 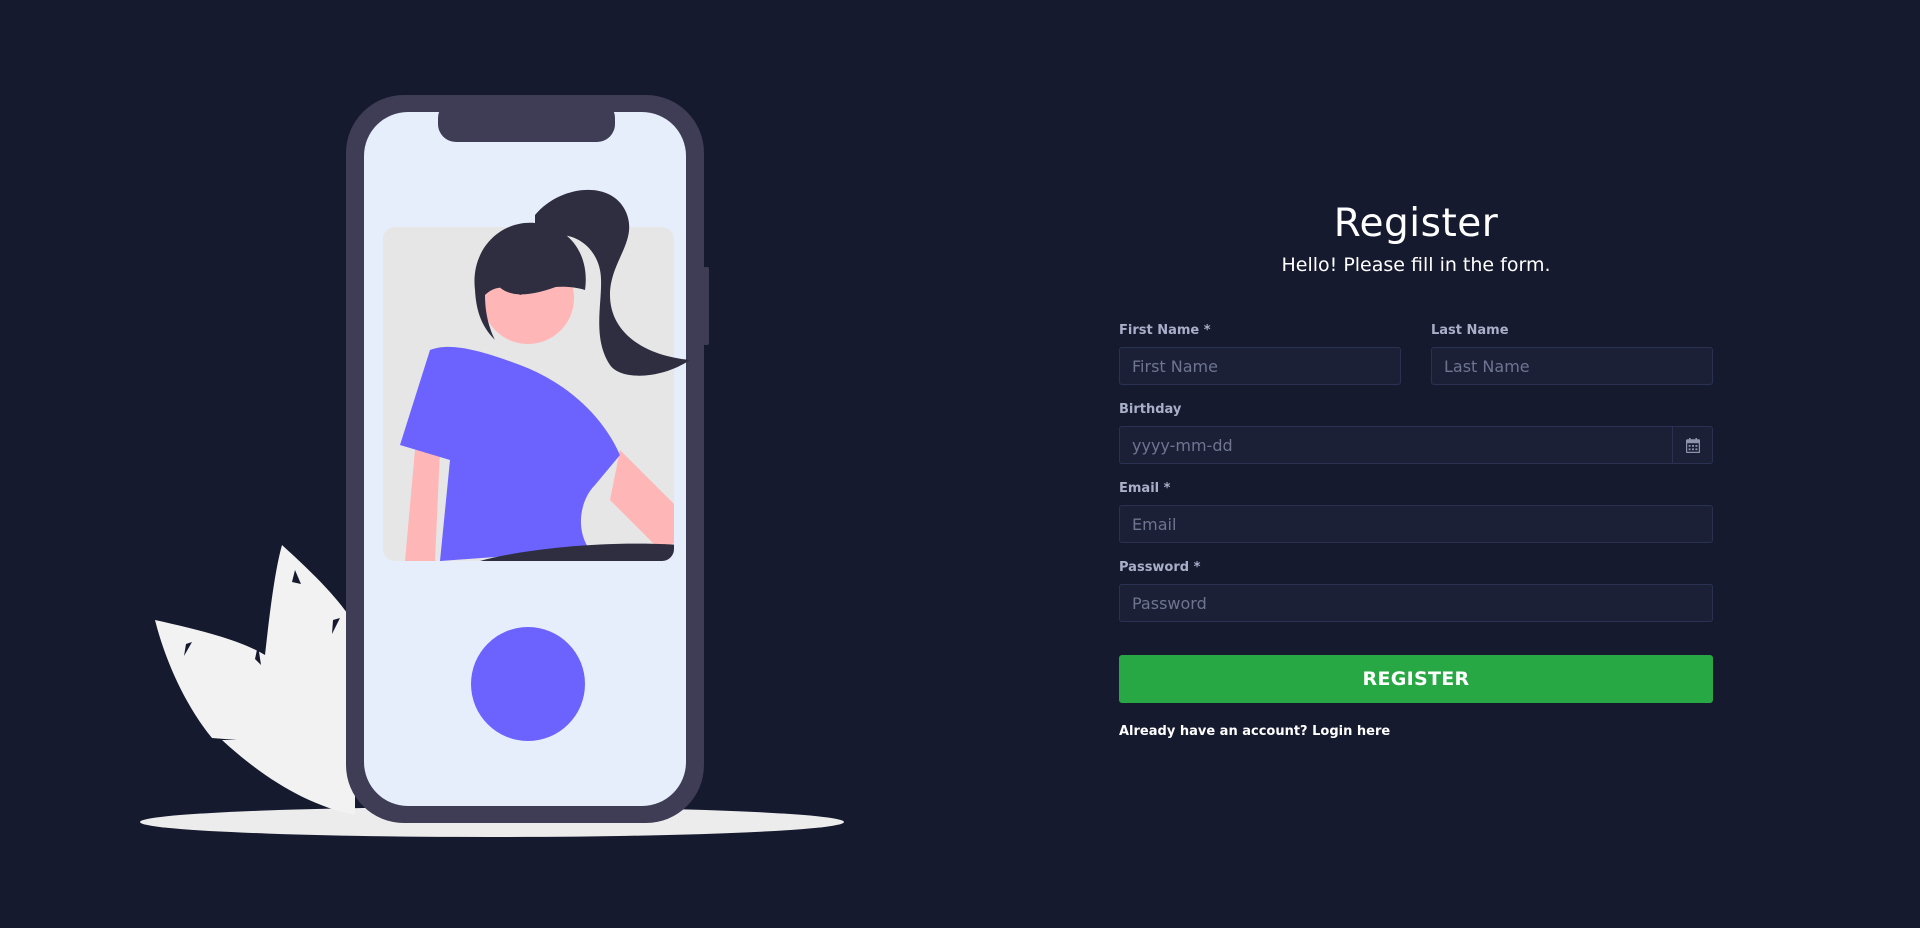 What do you see at coordinates (1160, 567) in the screenshot?
I see `password-label: Password *` at bounding box center [1160, 567].